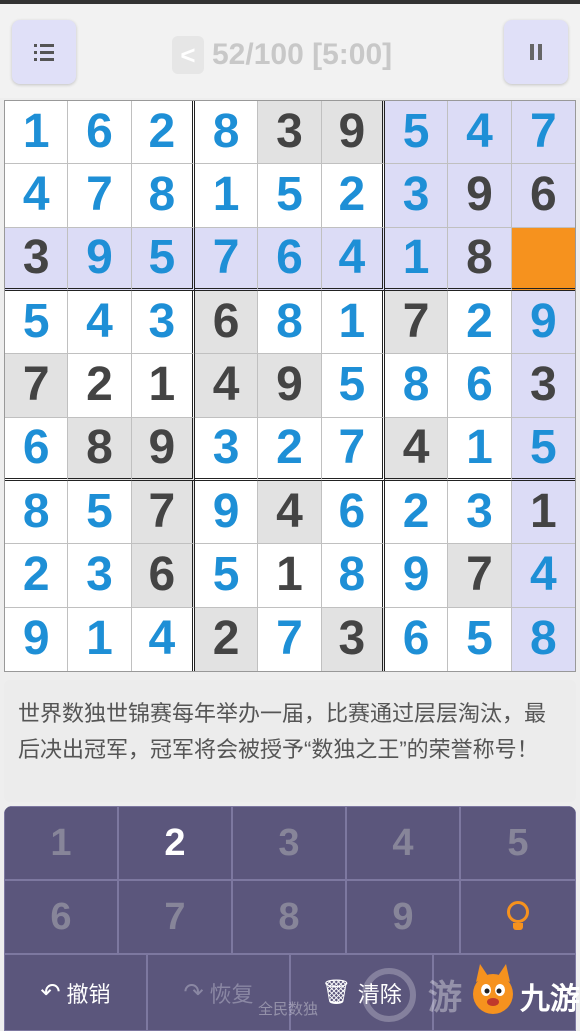  What do you see at coordinates (61, 843) in the screenshot?
I see `key-1: 1` at bounding box center [61, 843].